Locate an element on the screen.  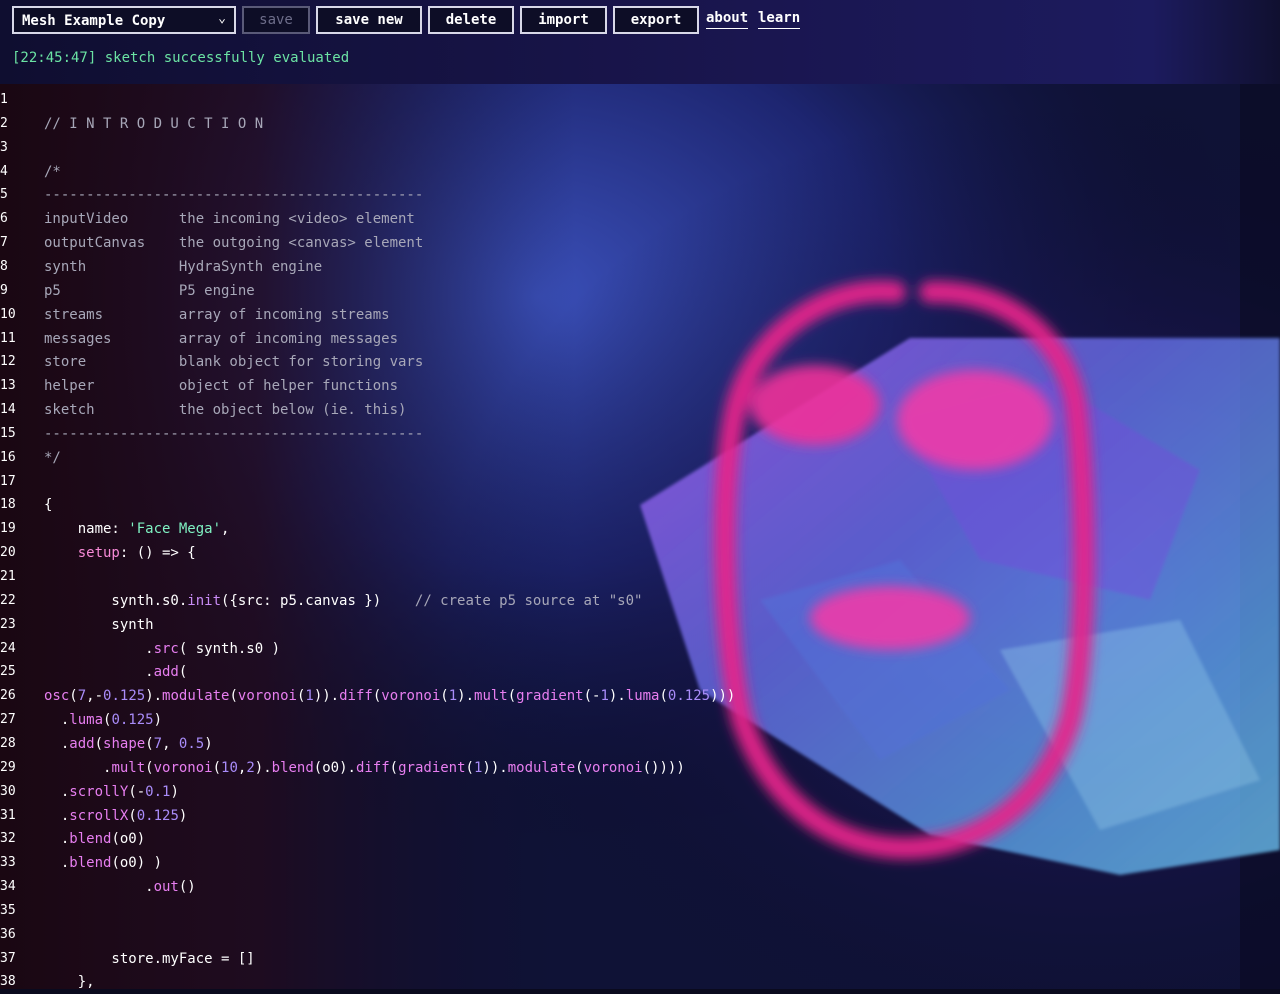
line-number: 1 is located at coordinates (4, 99).